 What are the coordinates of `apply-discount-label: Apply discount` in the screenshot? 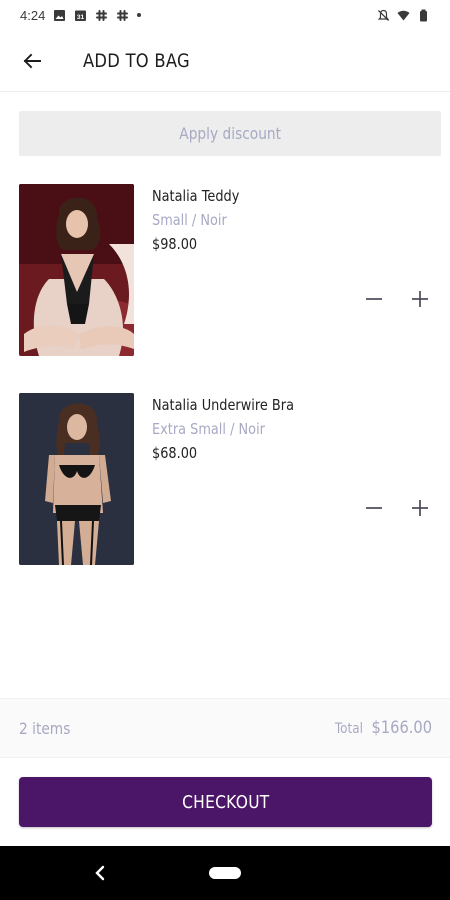 It's located at (230, 133).